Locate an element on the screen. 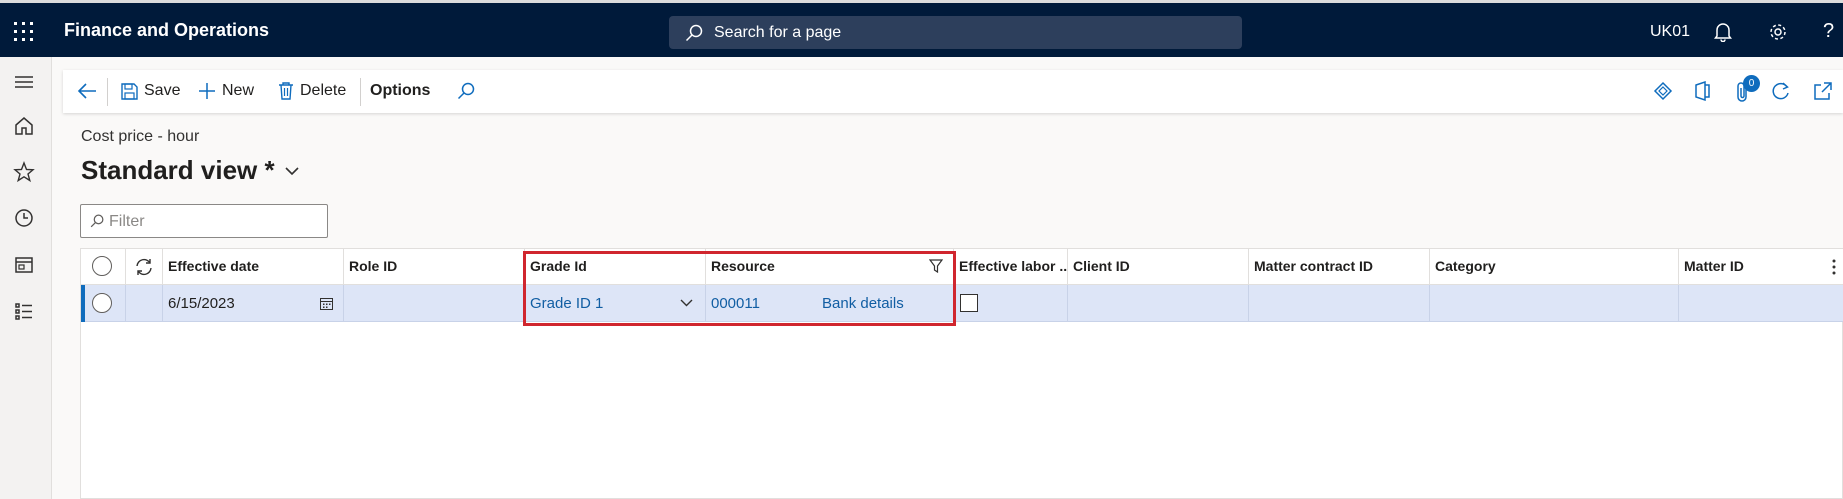 This screenshot has height=499, width=1843. trash-icon is located at coordinates (286, 91).